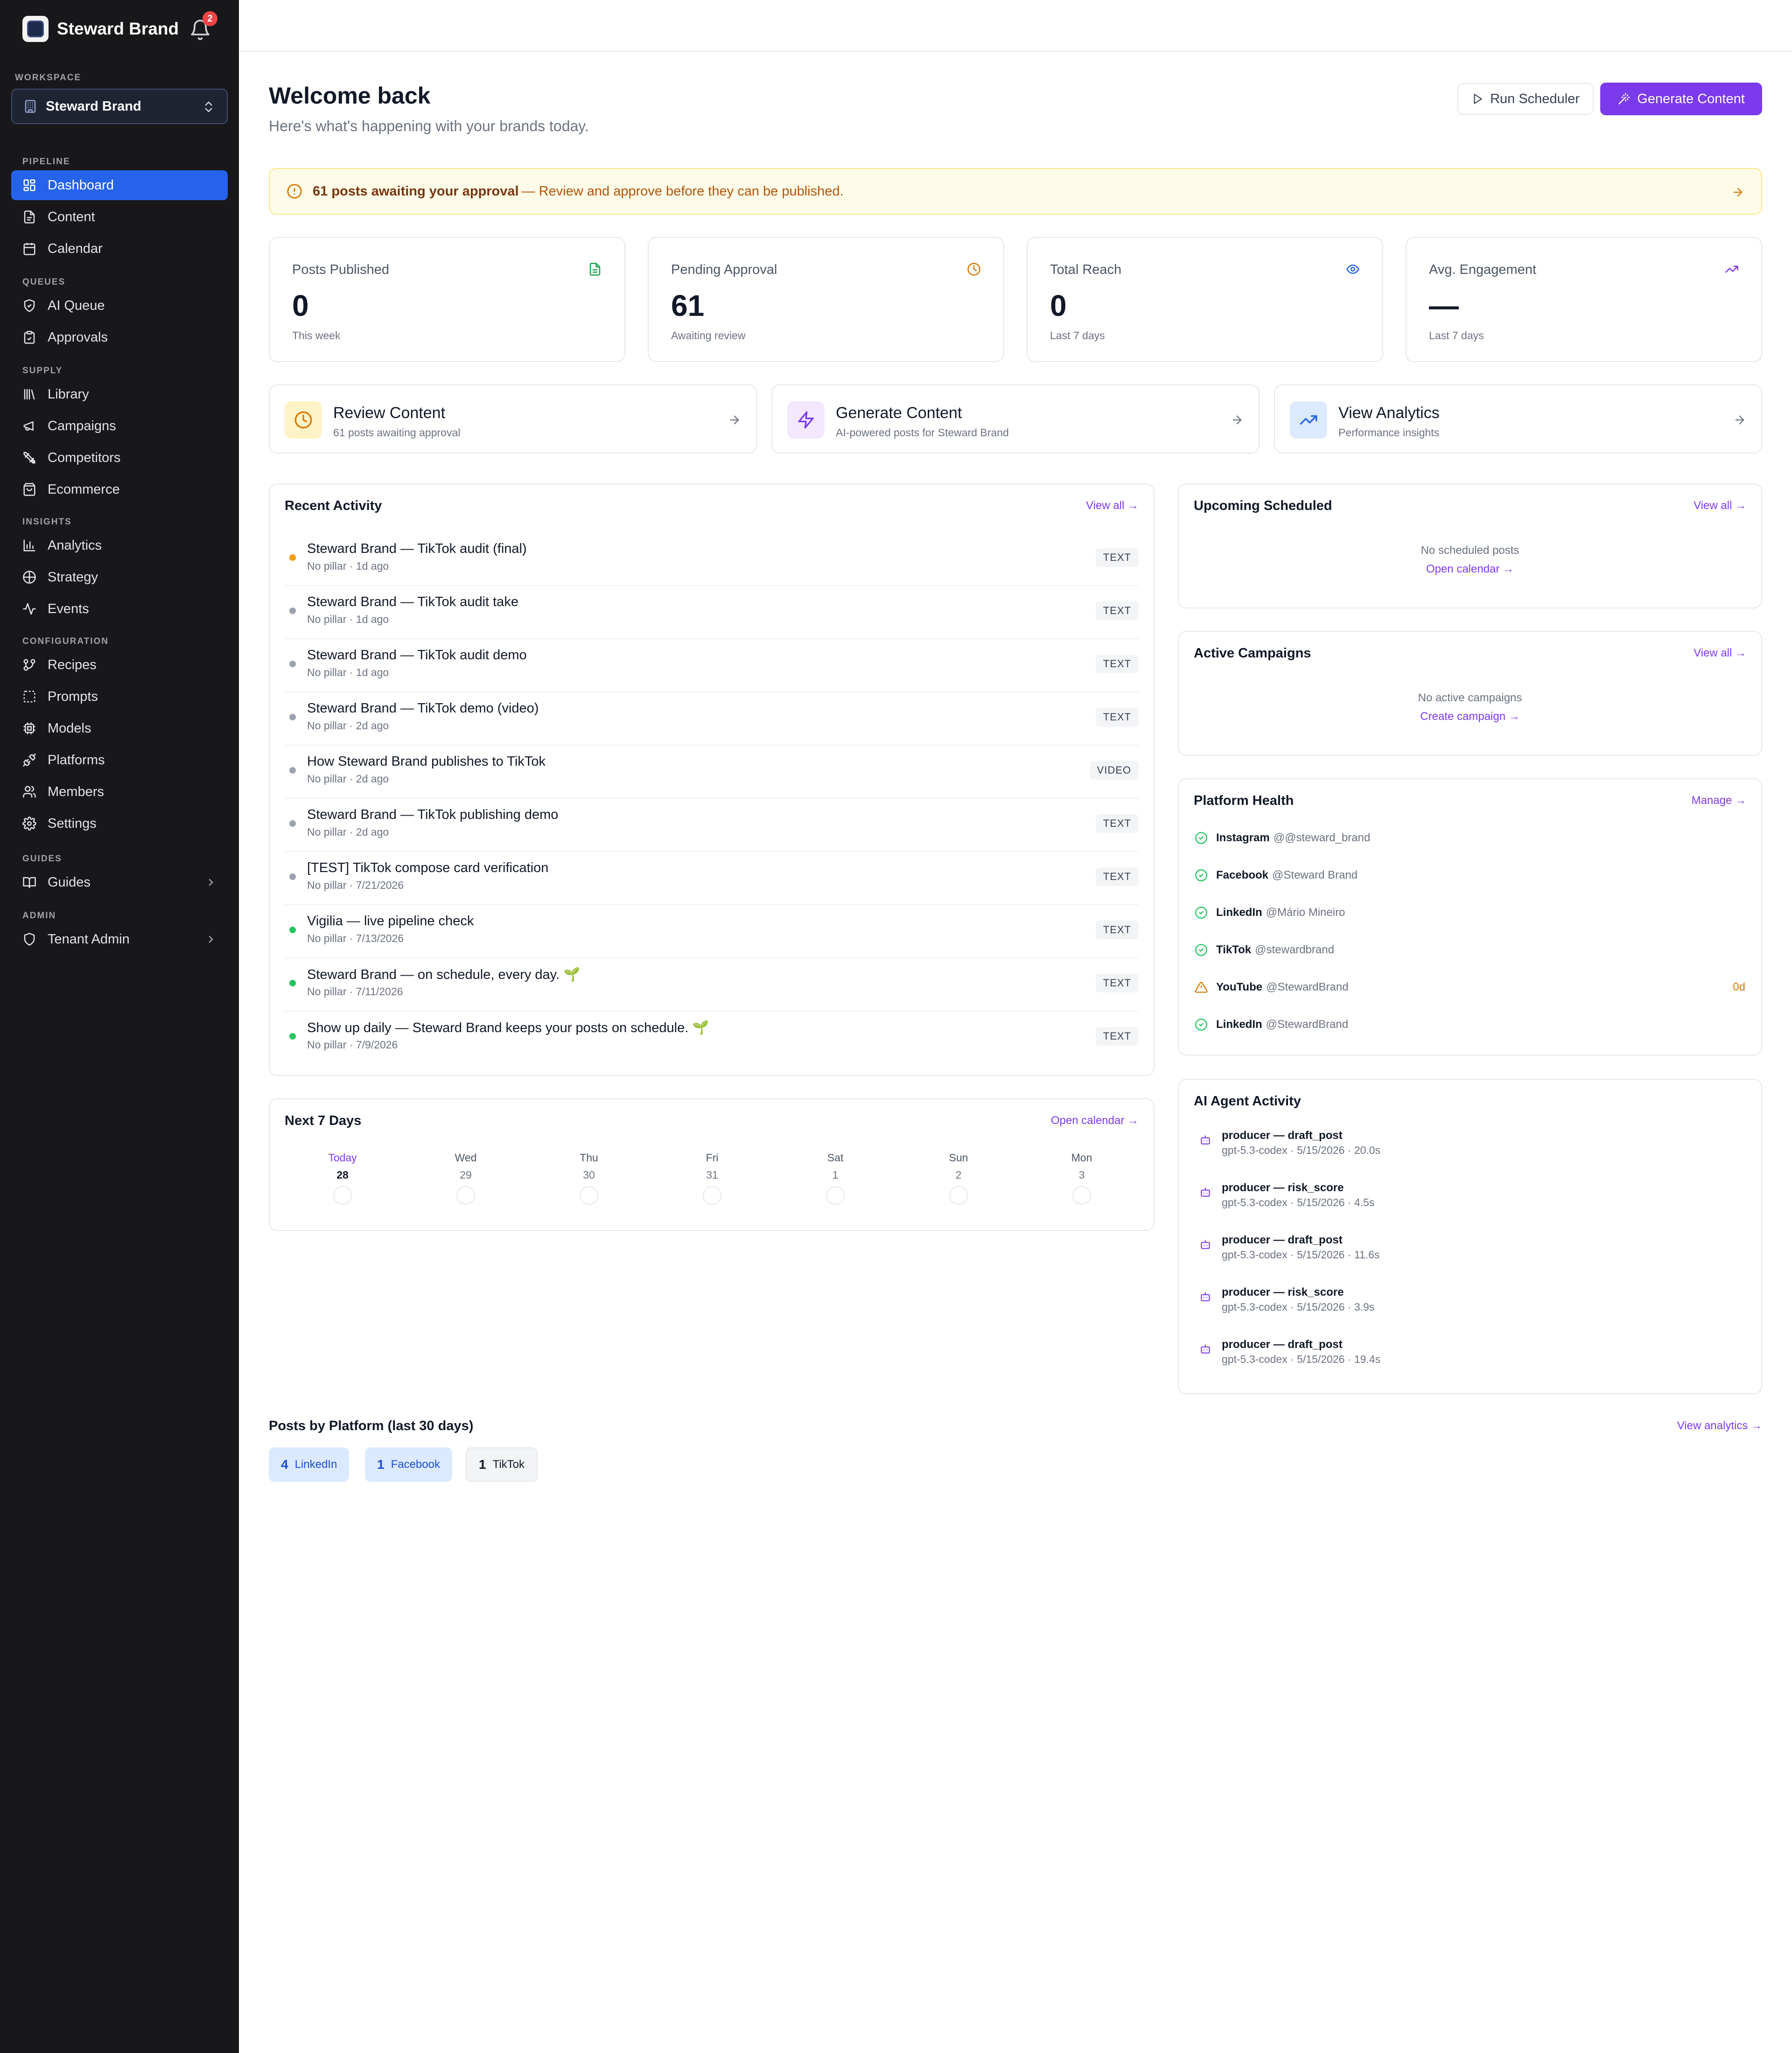  What do you see at coordinates (1282, 1344) in the screenshot?
I see `ai-activity-title: producer — draft_post` at bounding box center [1282, 1344].